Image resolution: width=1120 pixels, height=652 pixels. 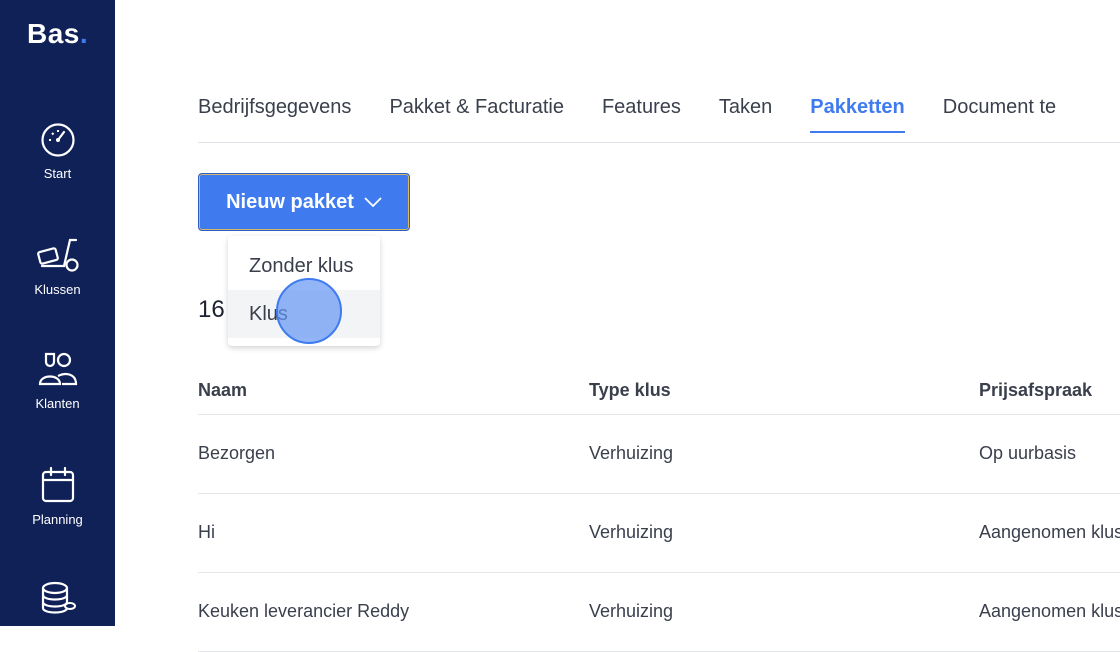 I want to click on chevron-down-icon, so click(x=373, y=202).